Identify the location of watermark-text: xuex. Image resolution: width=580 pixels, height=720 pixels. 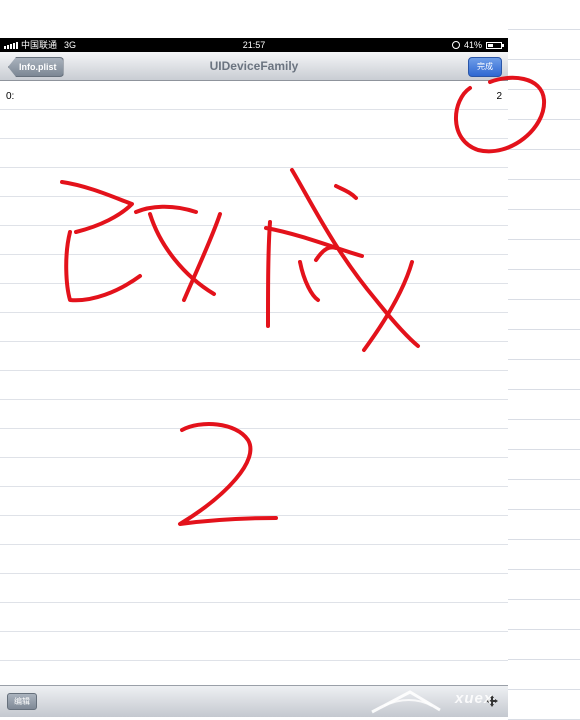
(474, 698).